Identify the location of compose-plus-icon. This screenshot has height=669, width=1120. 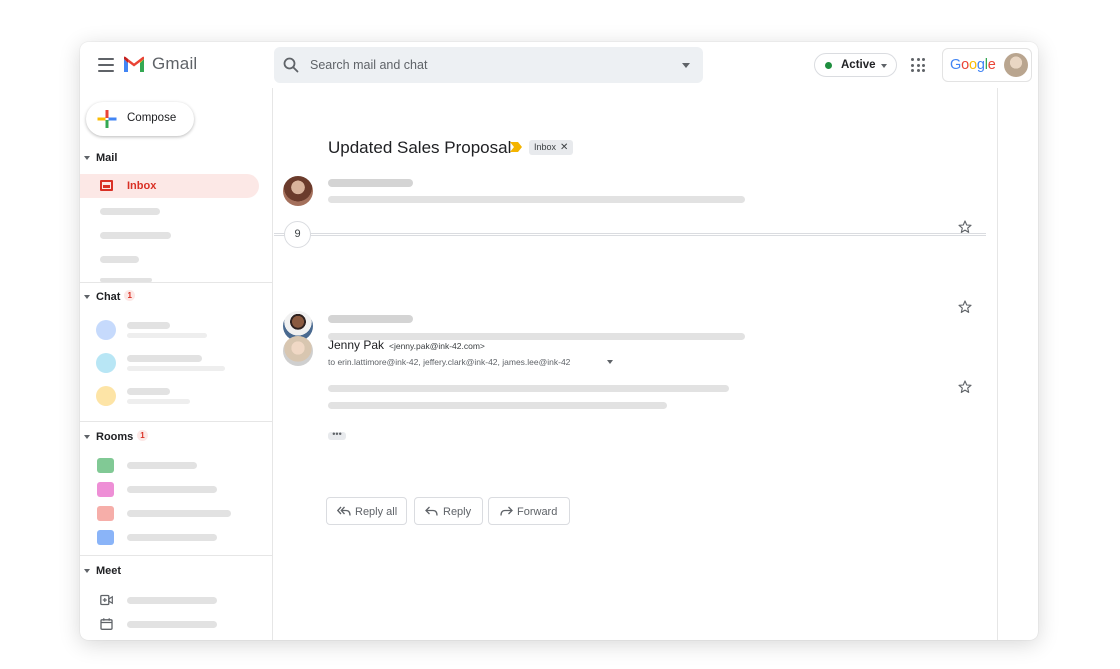
(107, 119).